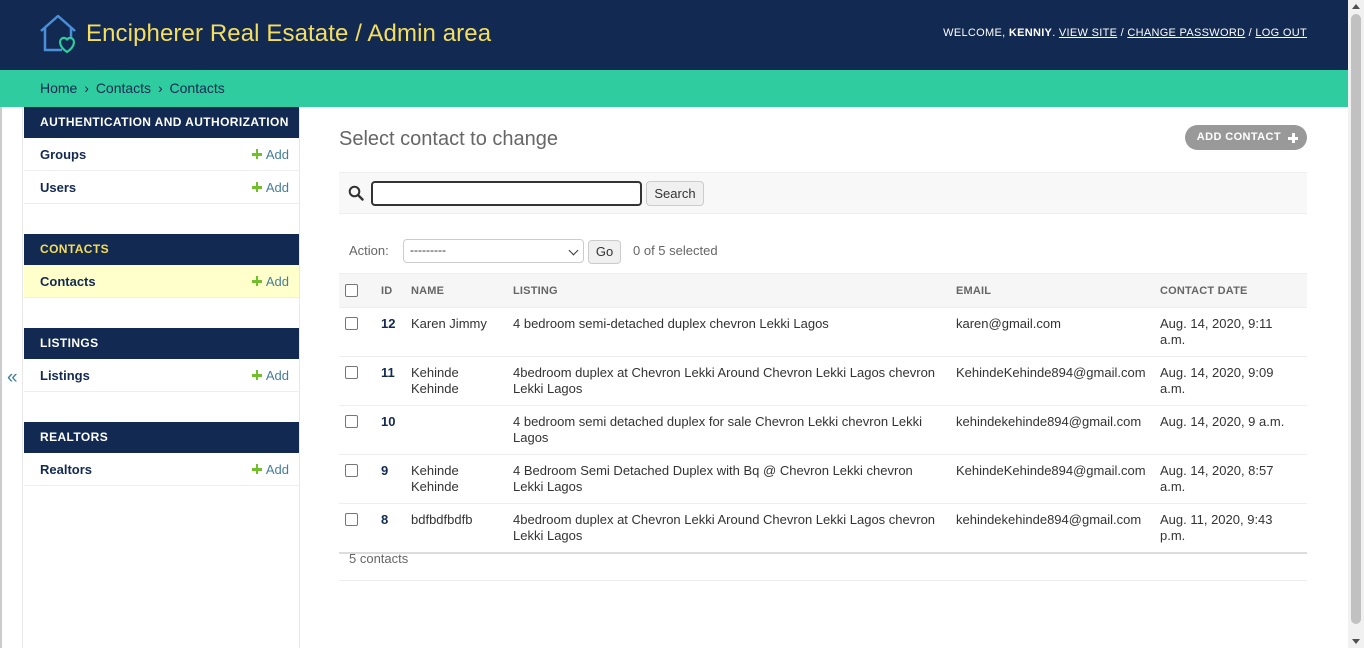 The width and height of the screenshot is (1364, 648). What do you see at coordinates (384, 470) in the screenshot?
I see `row-id-link: 9` at bounding box center [384, 470].